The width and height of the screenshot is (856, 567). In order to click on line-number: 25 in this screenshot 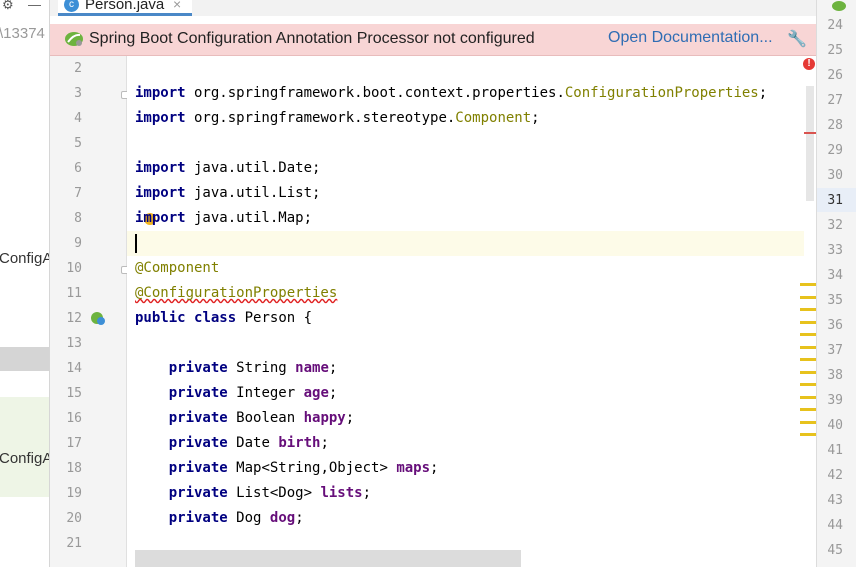, I will do `click(835, 50)`.